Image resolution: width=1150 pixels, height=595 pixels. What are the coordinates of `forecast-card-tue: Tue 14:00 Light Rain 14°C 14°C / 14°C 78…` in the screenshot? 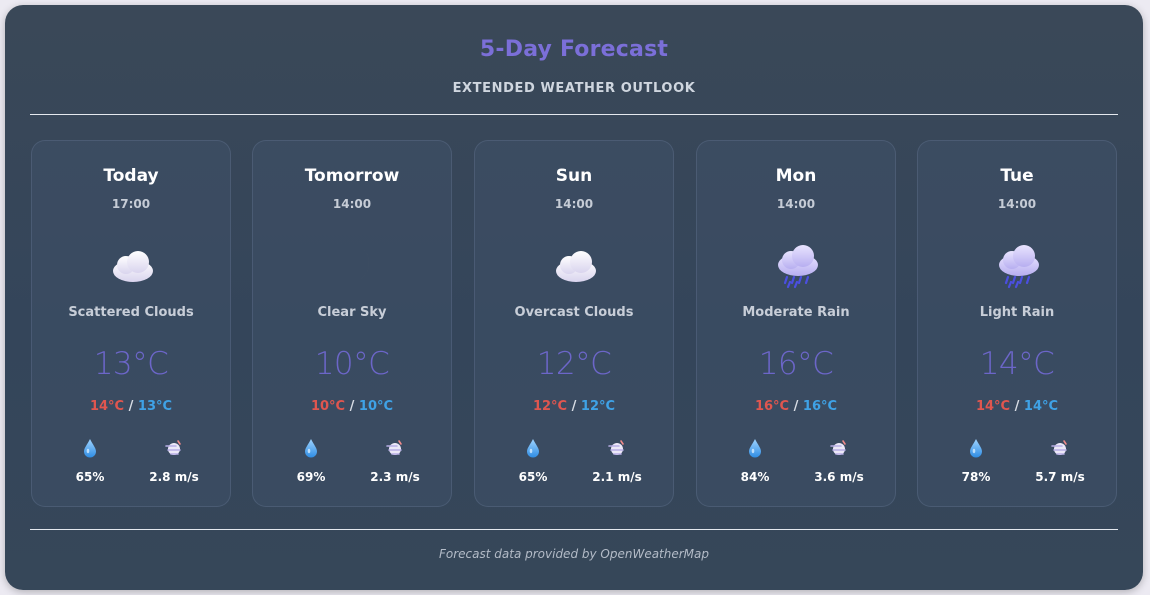 It's located at (1017, 323).